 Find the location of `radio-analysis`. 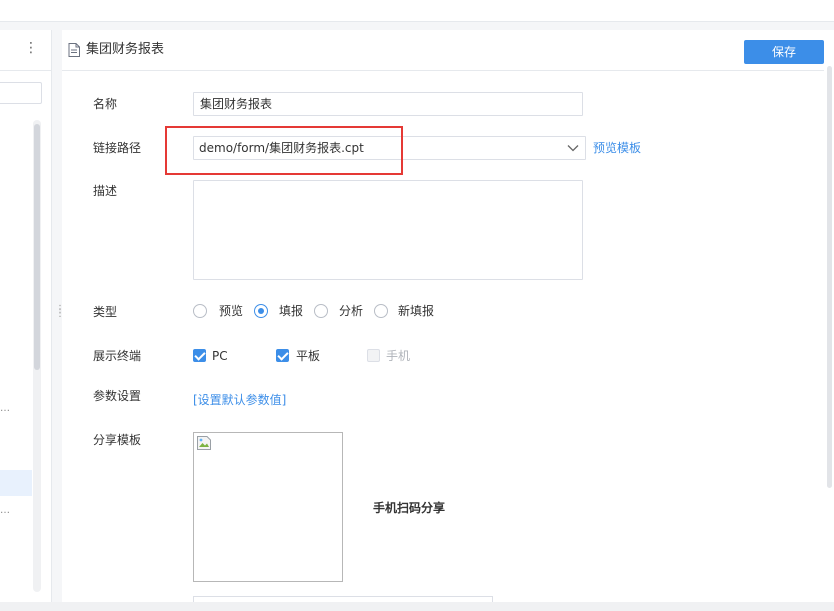

radio-analysis is located at coordinates (321, 311).